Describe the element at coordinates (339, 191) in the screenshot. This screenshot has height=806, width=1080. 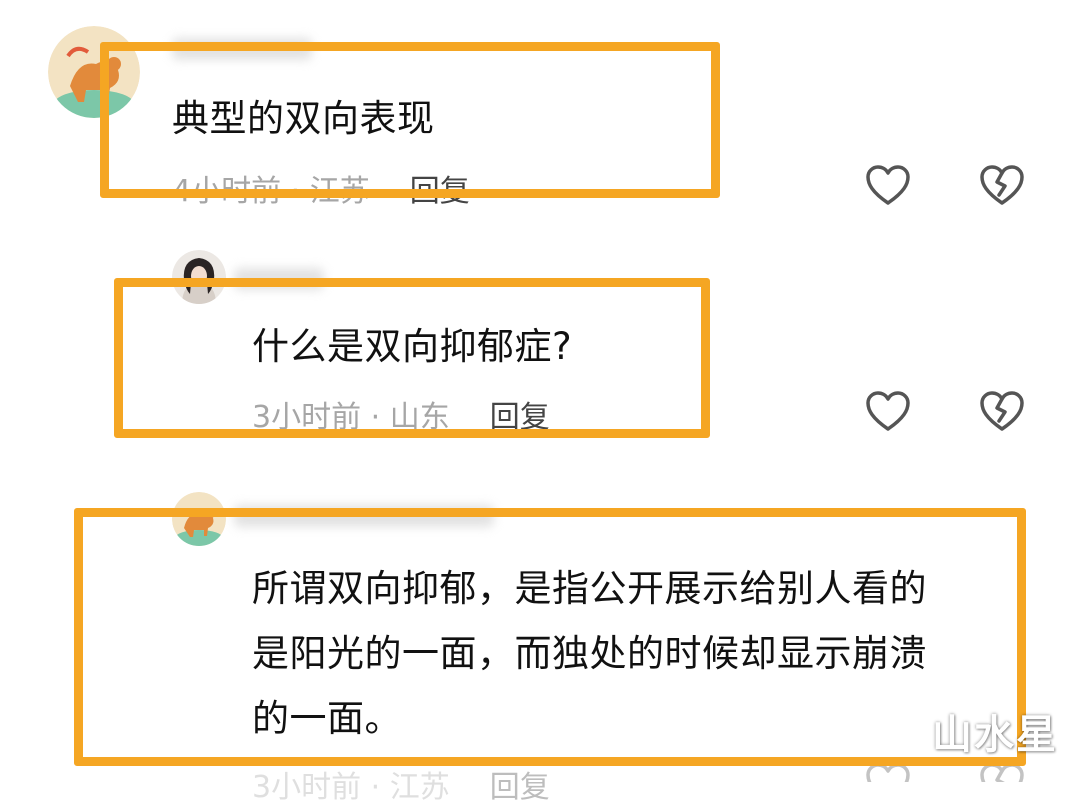
I see `comment-1-location: 江苏` at that location.